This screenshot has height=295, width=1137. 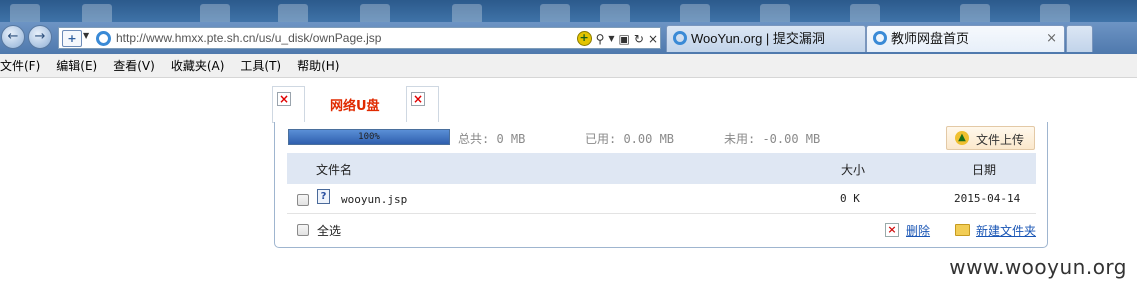 What do you see at coordinates (355, 104) in the screenshot?
I see `udisk-tab-label: 网络U盘` at bounding box center [355, 104].